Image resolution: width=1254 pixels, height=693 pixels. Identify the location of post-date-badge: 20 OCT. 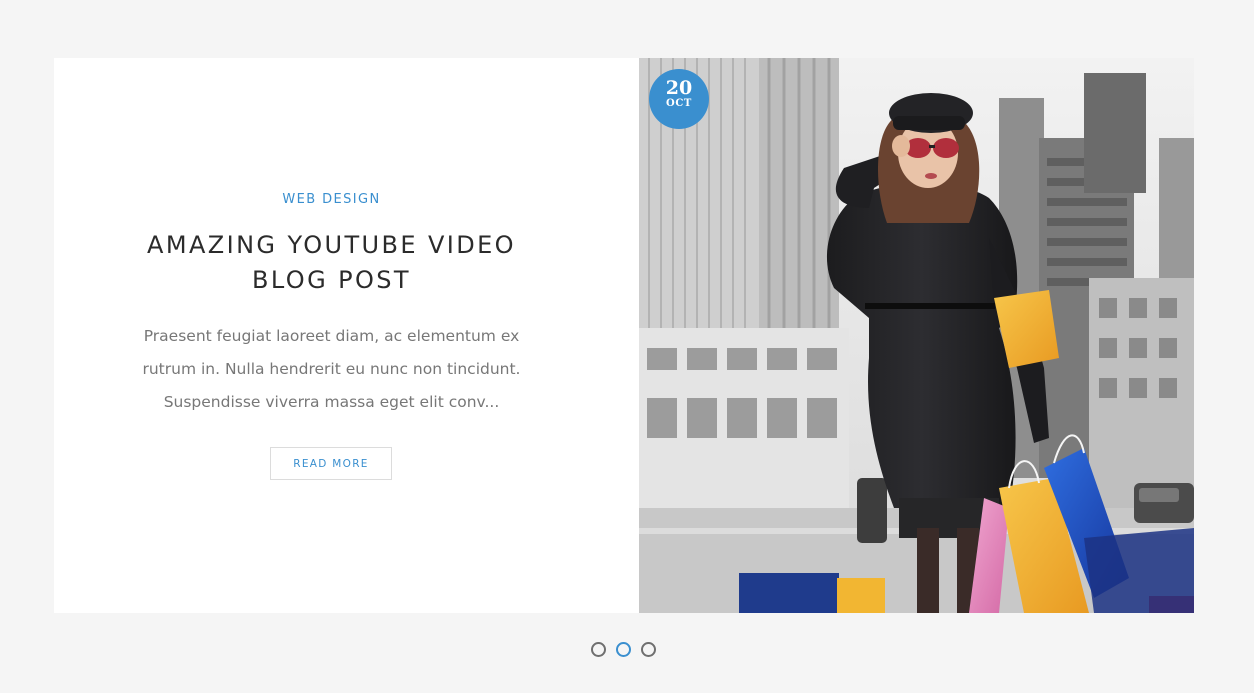
(679, 99).